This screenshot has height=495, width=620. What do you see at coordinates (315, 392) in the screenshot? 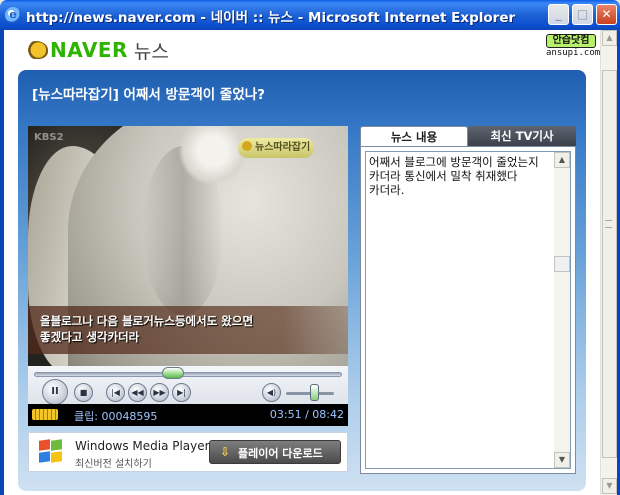
I see `volume-handle` at bounding box center [315, 392].